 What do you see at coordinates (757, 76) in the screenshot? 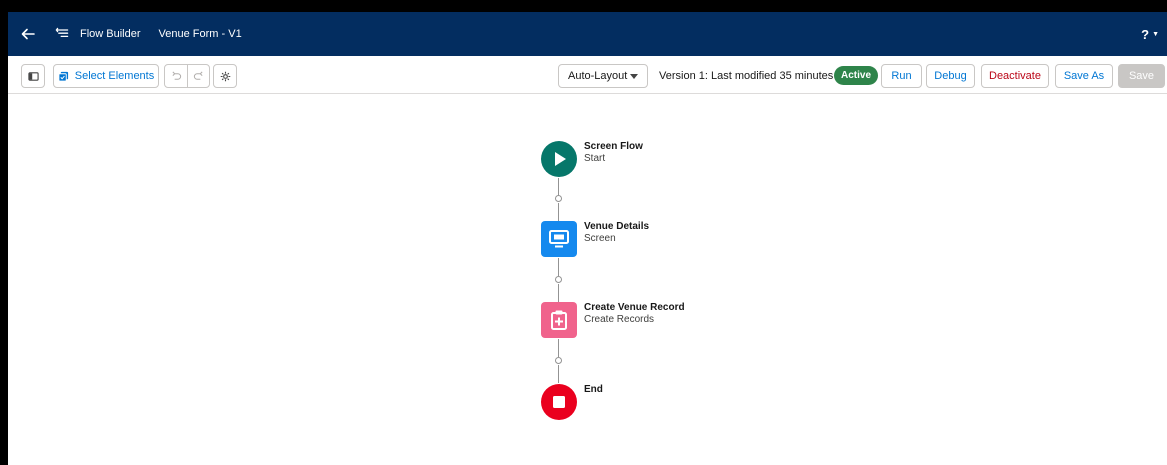
I see `version-info: Version 1: Last modified 35 minutes ago` at bounding box center [757, 76].